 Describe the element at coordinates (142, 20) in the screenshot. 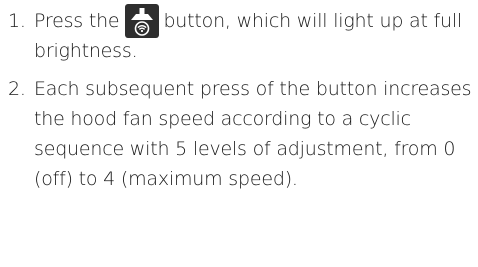

I see `hood-fan-button-icon` at that location.